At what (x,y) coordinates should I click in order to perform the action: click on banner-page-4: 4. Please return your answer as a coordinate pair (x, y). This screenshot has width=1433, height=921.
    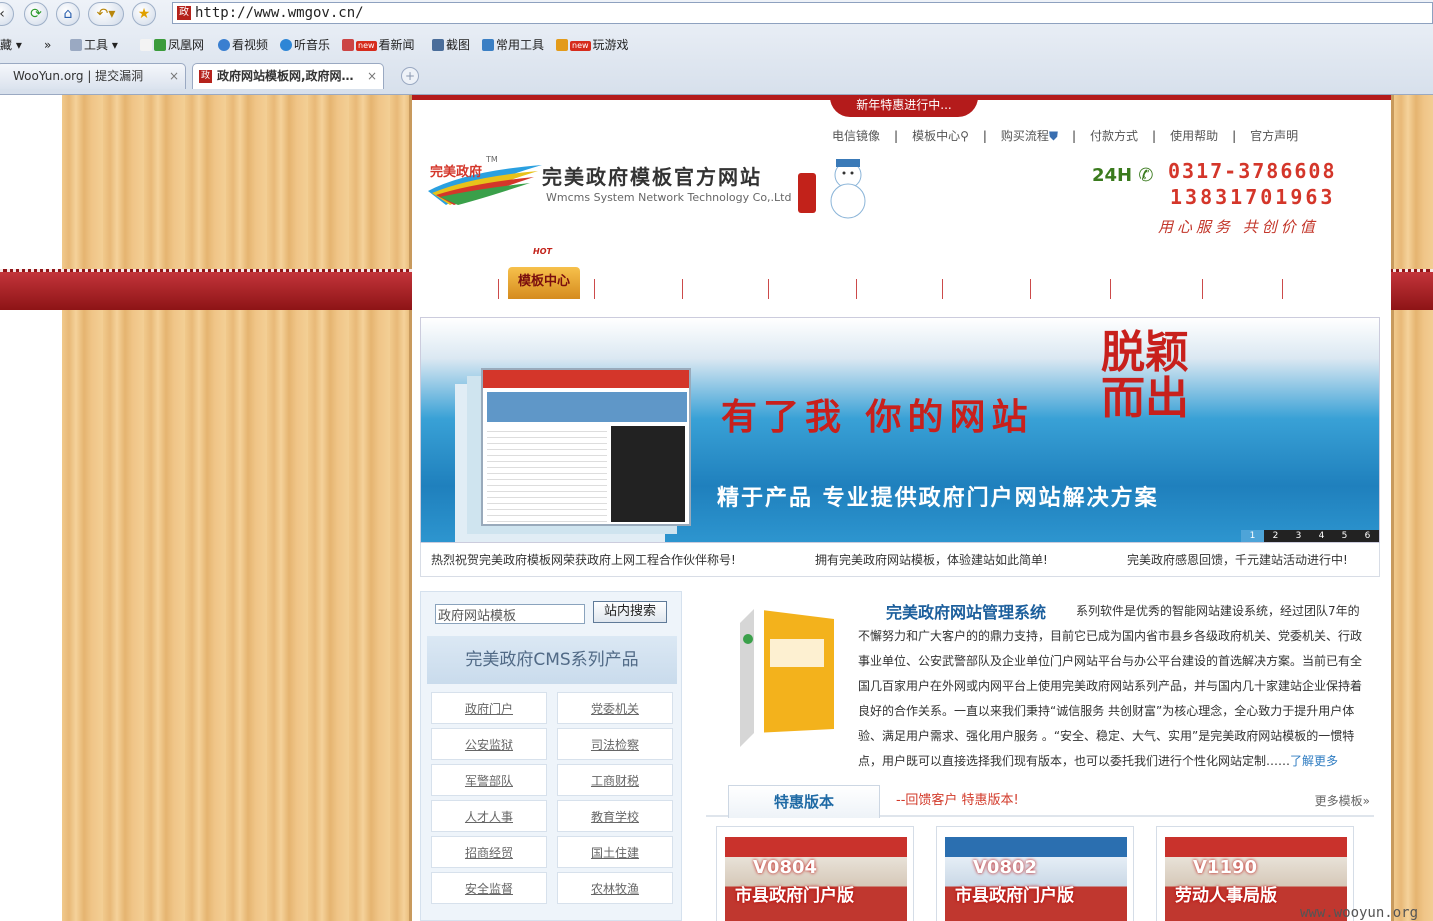
    Looking at the image, I should click on (1321, 536).